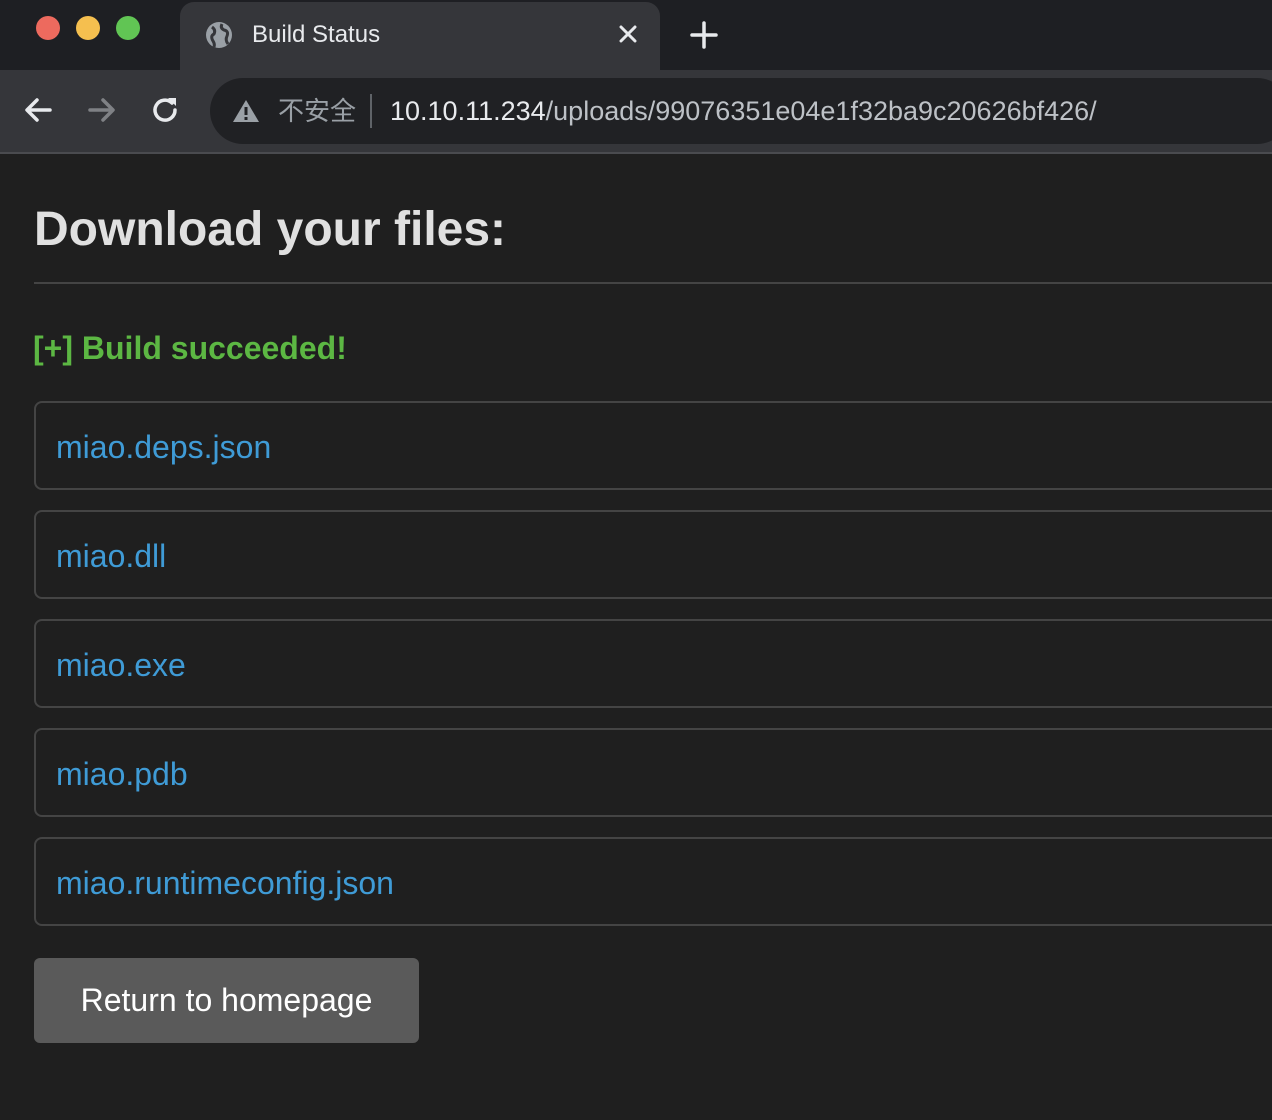 The image size is (1272, 1120). Describe the element at coordinates (653, 283) in the screenshot. I see `divider` at that location.